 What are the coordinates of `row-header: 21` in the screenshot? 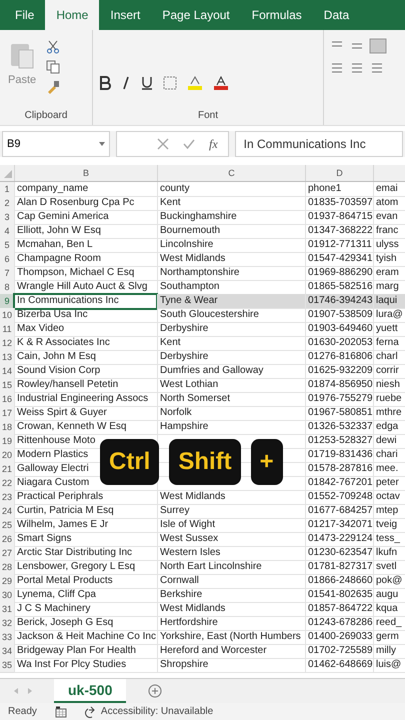 It's located at (7, 469).